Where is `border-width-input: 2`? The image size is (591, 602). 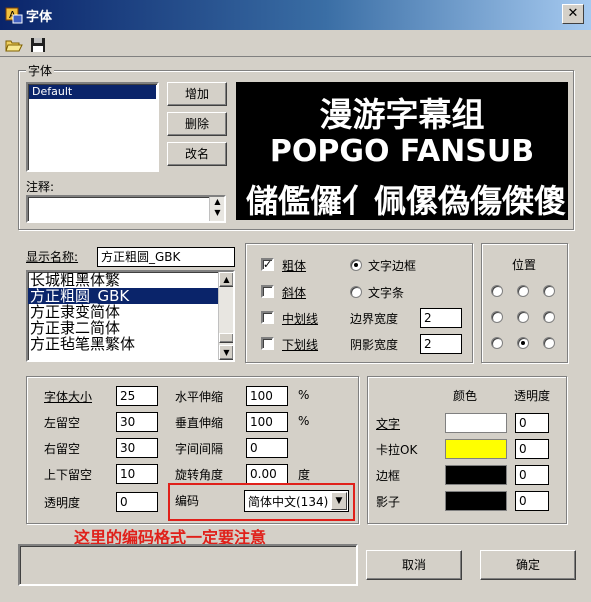 border-width-input: 2 is located at coordinates (441, 318).